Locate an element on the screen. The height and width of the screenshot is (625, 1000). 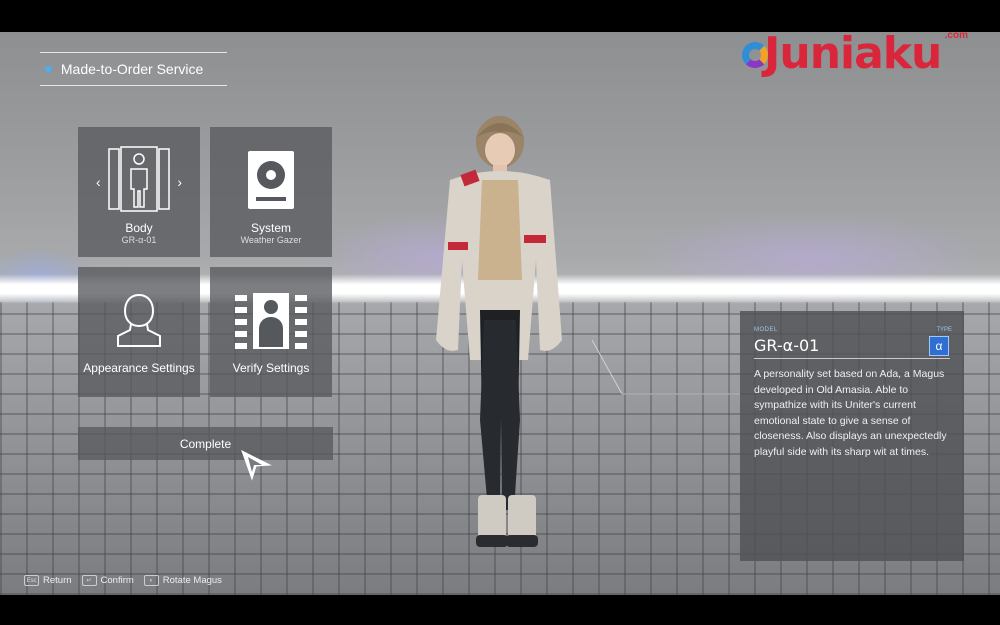
model-caption: MODEL is located at coordinates (766, 330).